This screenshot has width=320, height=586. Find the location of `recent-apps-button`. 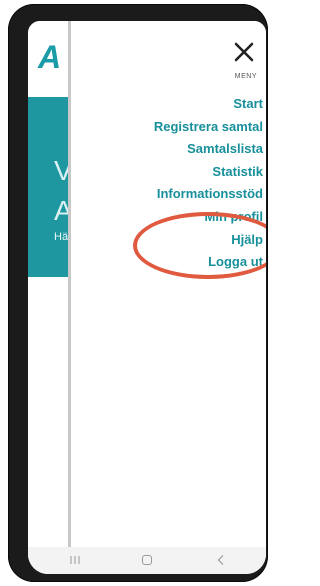

recent-apps-button is located at coordinates (75, 560).